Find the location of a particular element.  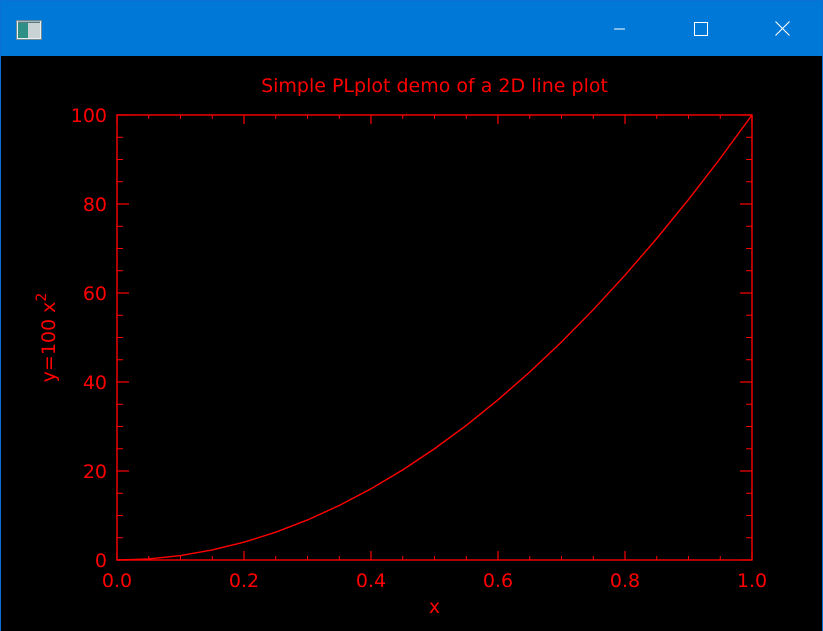

title-bar is located at coordinates (411, 28).